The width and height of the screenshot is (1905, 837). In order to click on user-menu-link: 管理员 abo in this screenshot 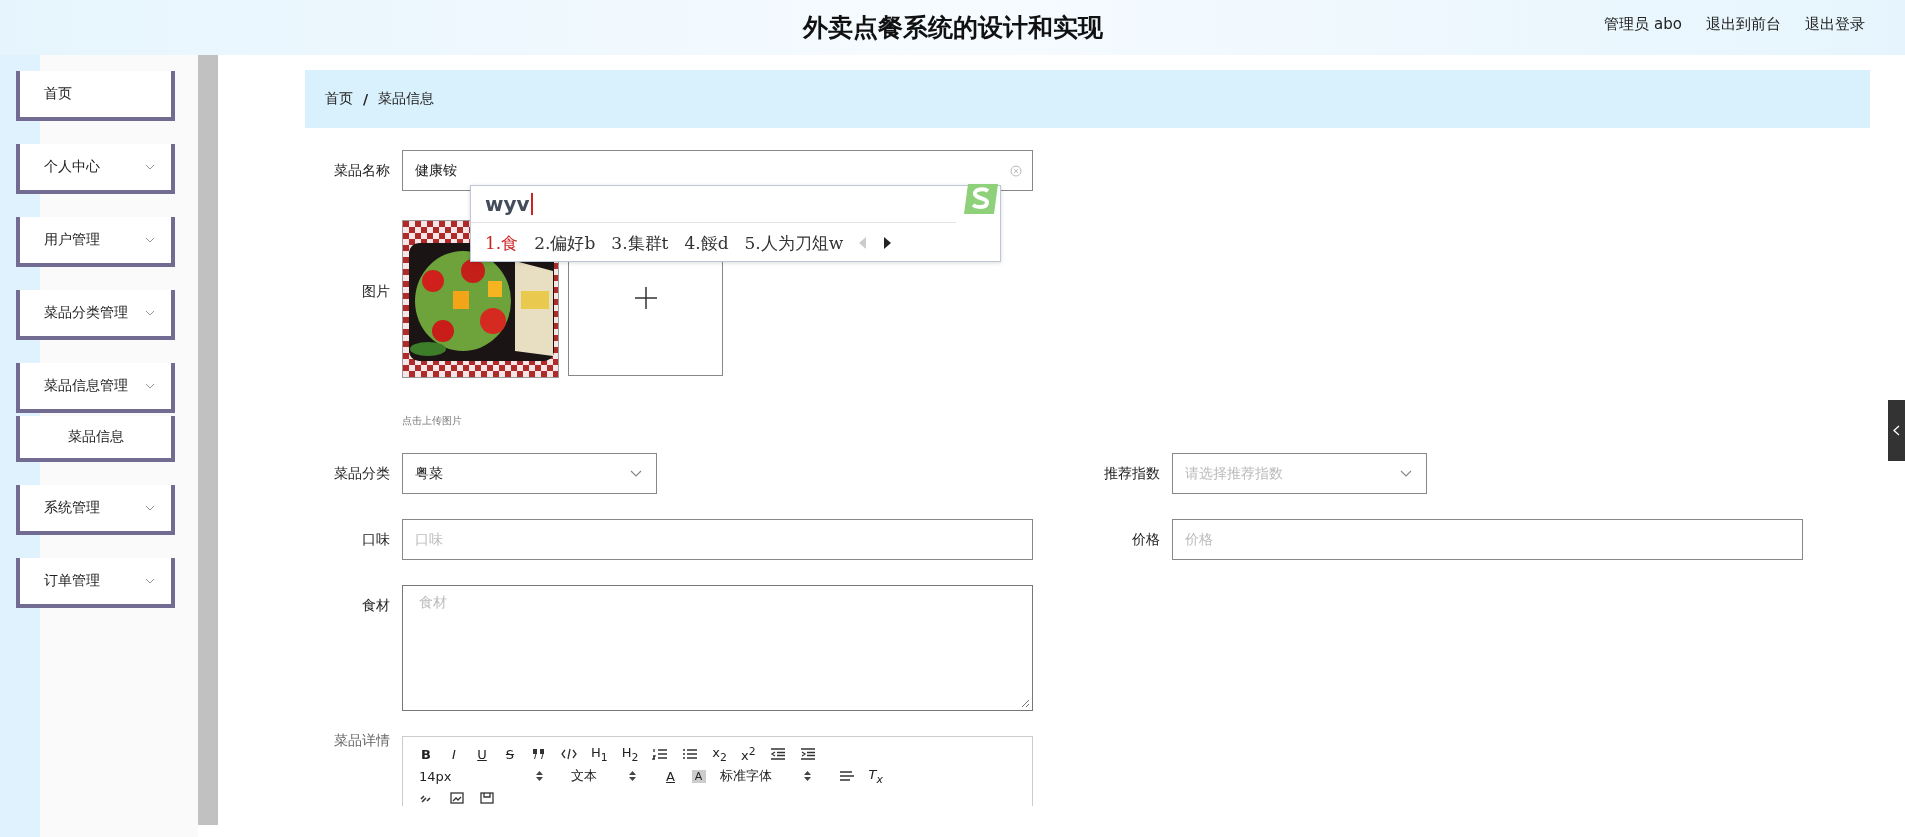, I will do `click(1643, 24)`.